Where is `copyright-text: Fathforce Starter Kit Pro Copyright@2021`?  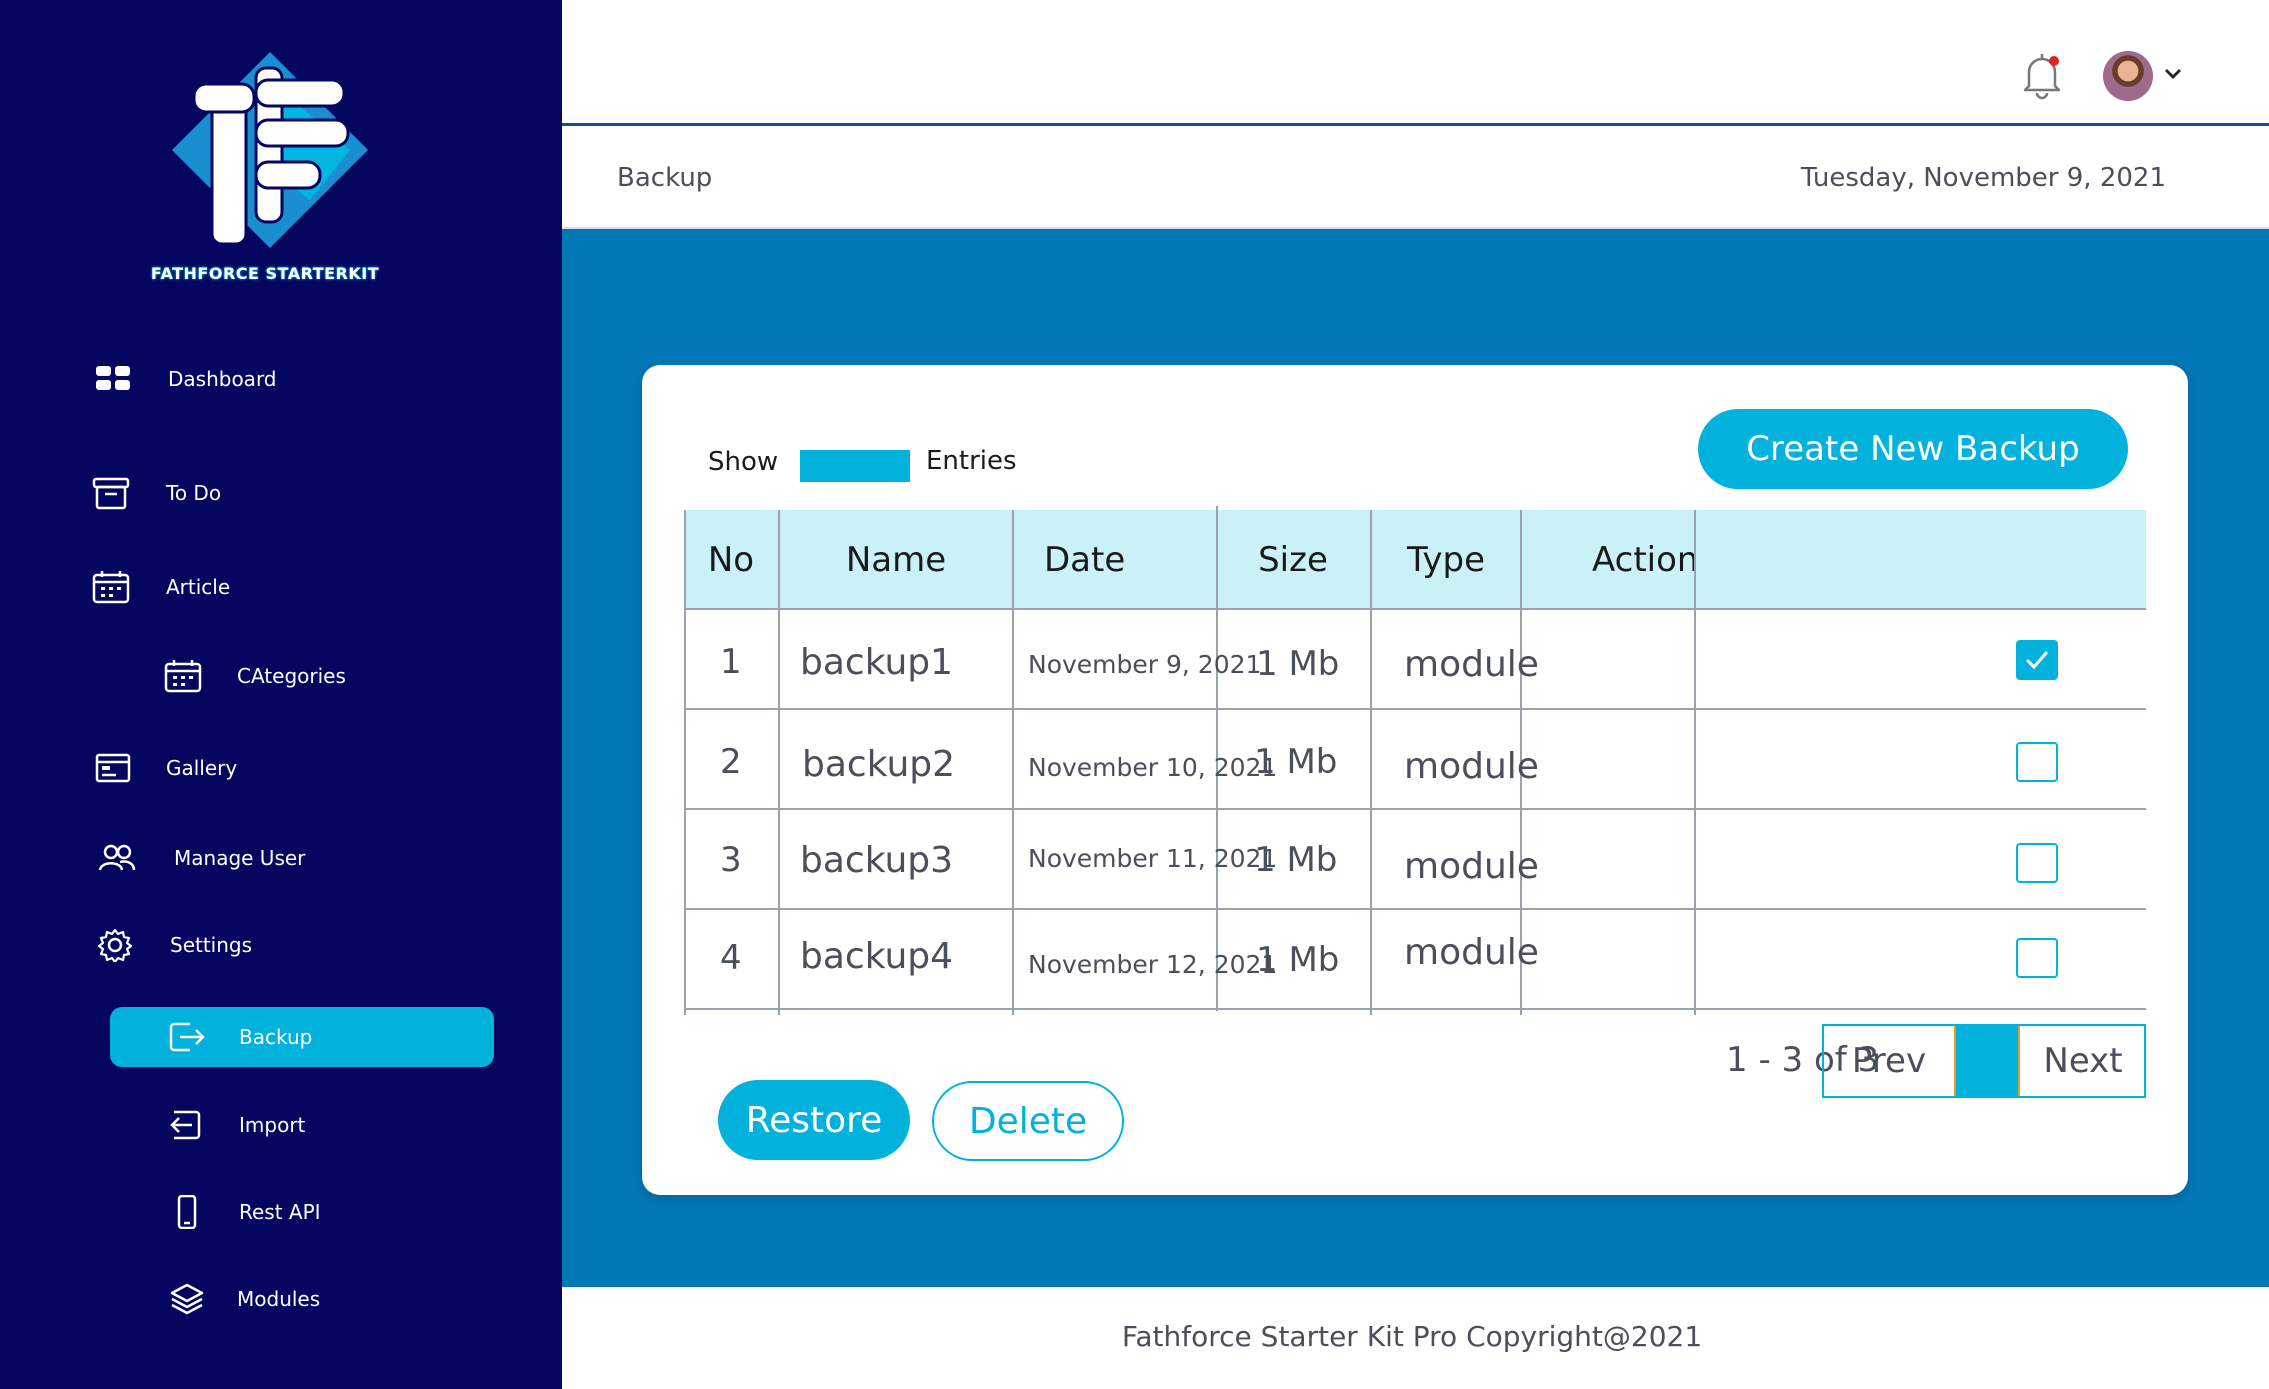
copyright-text: Fathforce Starter Kit Pro Copyright@2021 is located at coordinates (1412, 1336).